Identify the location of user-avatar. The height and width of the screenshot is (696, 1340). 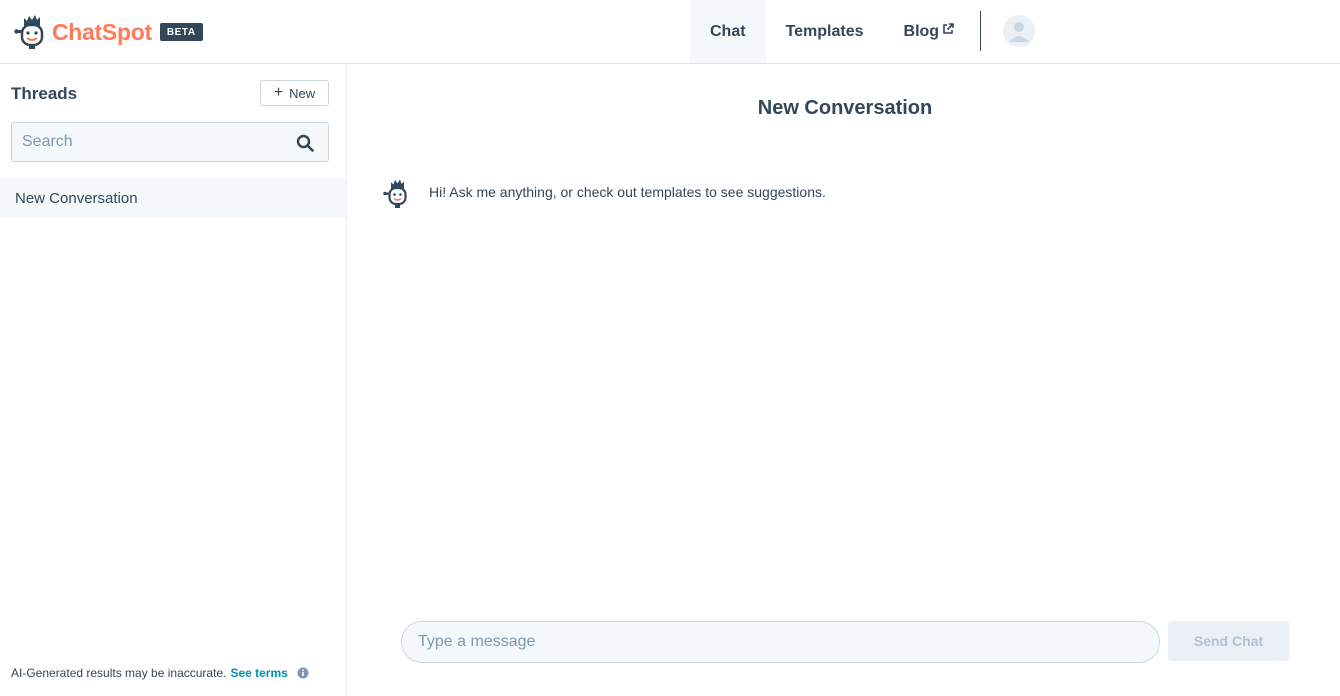
(1019, 31).